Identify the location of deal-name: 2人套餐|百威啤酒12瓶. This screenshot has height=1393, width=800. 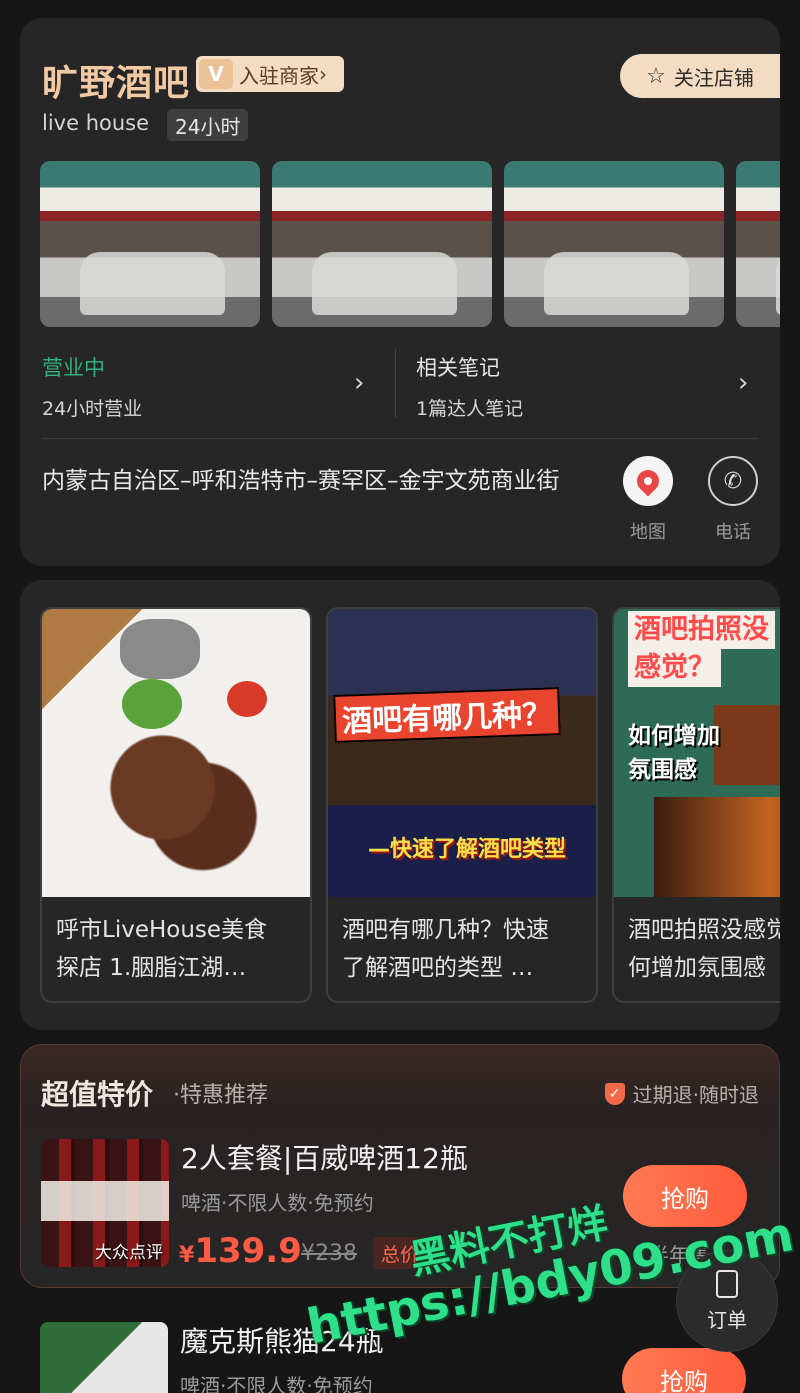
(324, 1157).